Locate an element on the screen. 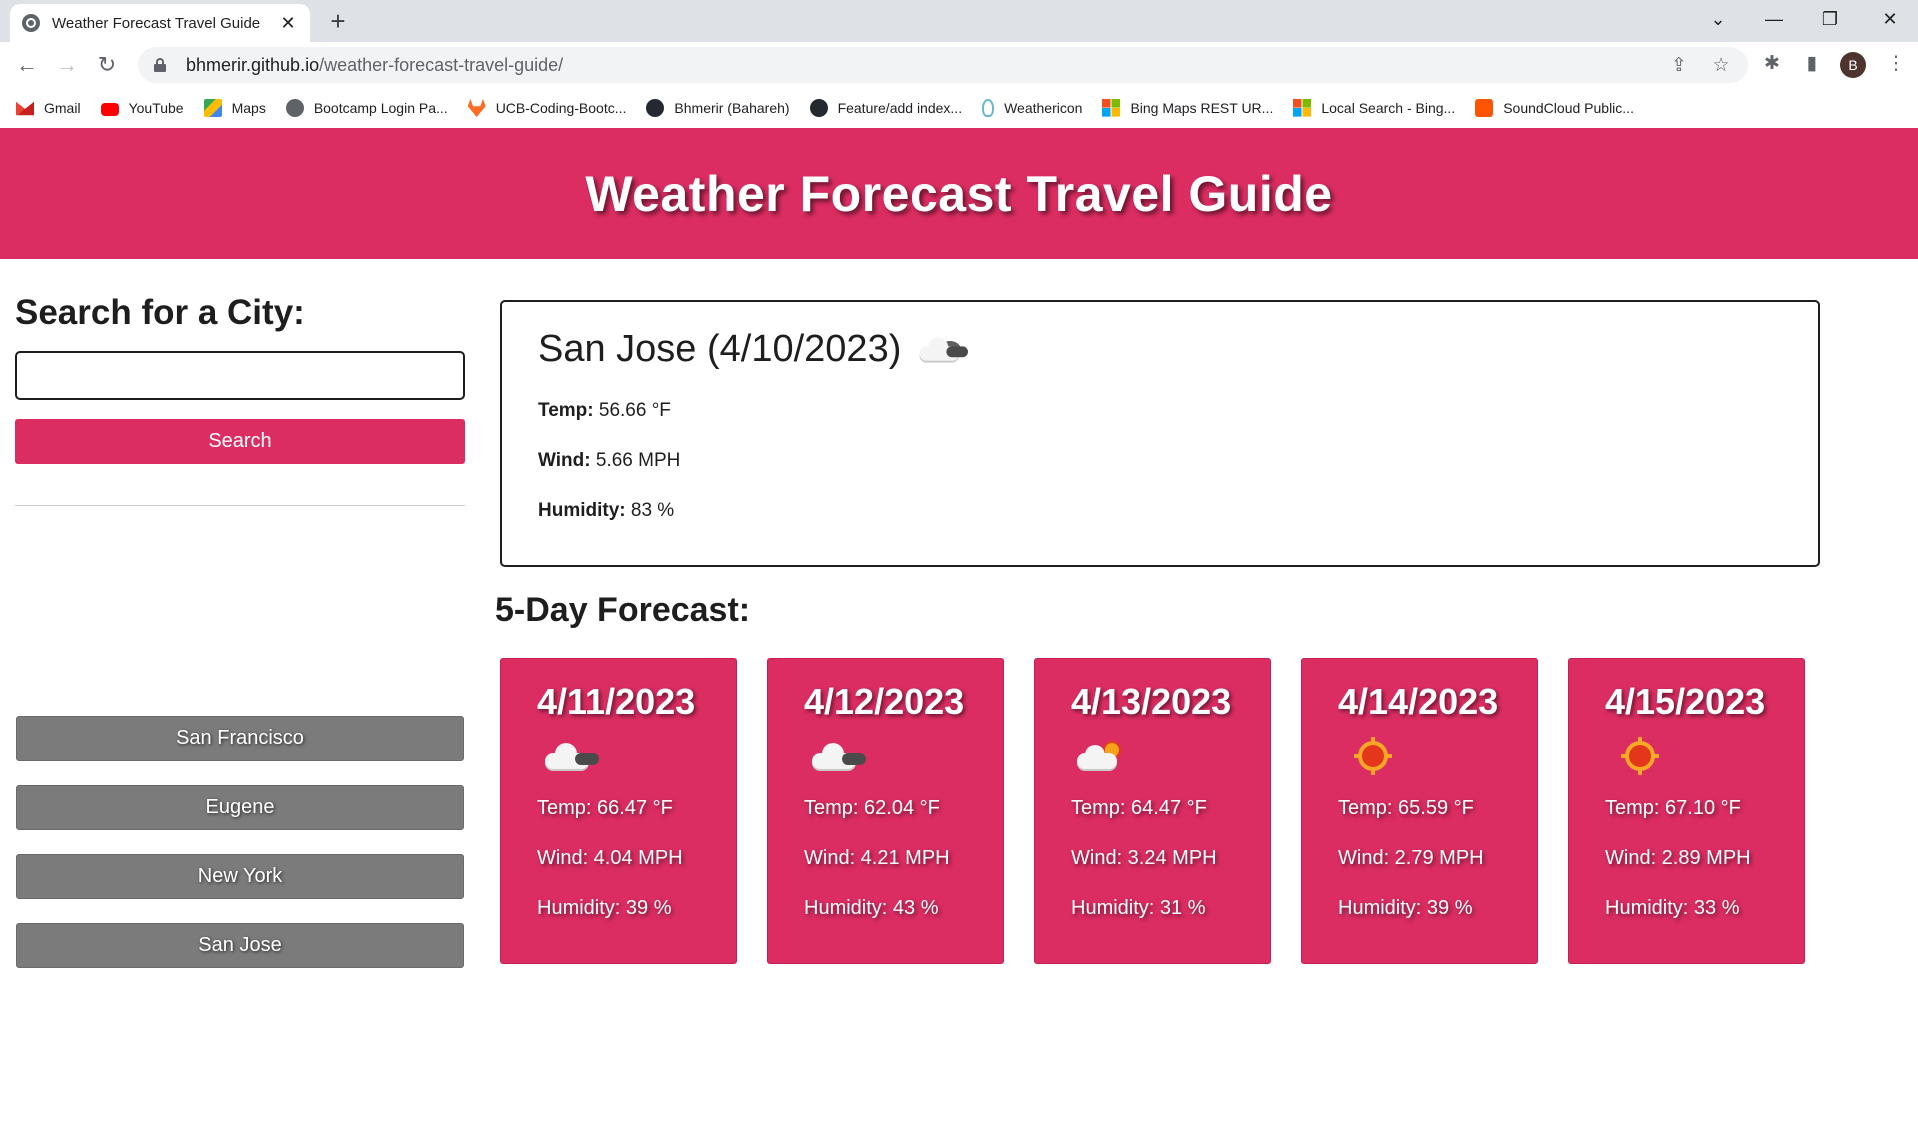 Image resolution: width=1918 pixels, height=1126 pixels. forecast-date: 4/11/2023 is located at coordinates (616, 701).